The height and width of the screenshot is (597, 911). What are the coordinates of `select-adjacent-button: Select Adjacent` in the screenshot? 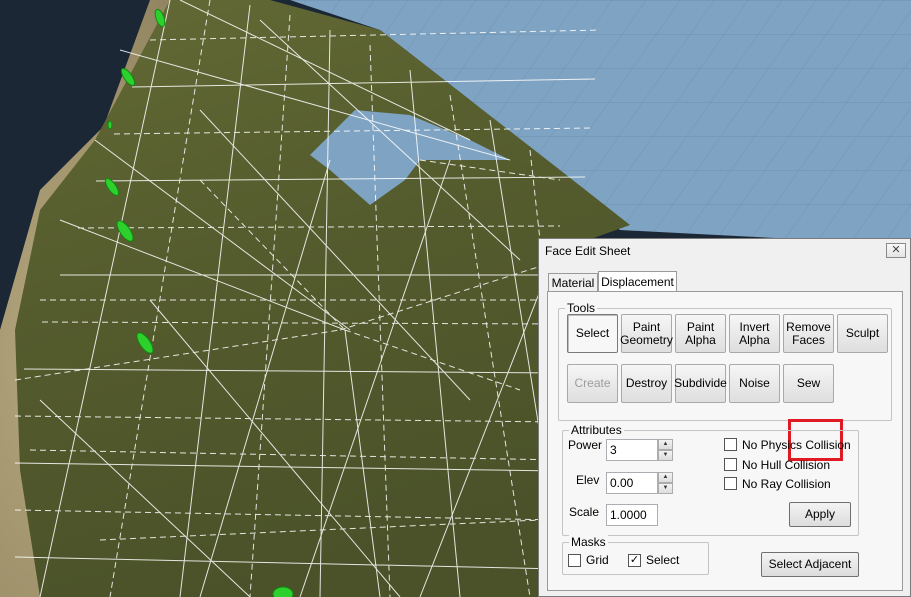 It's located at (810, 564).